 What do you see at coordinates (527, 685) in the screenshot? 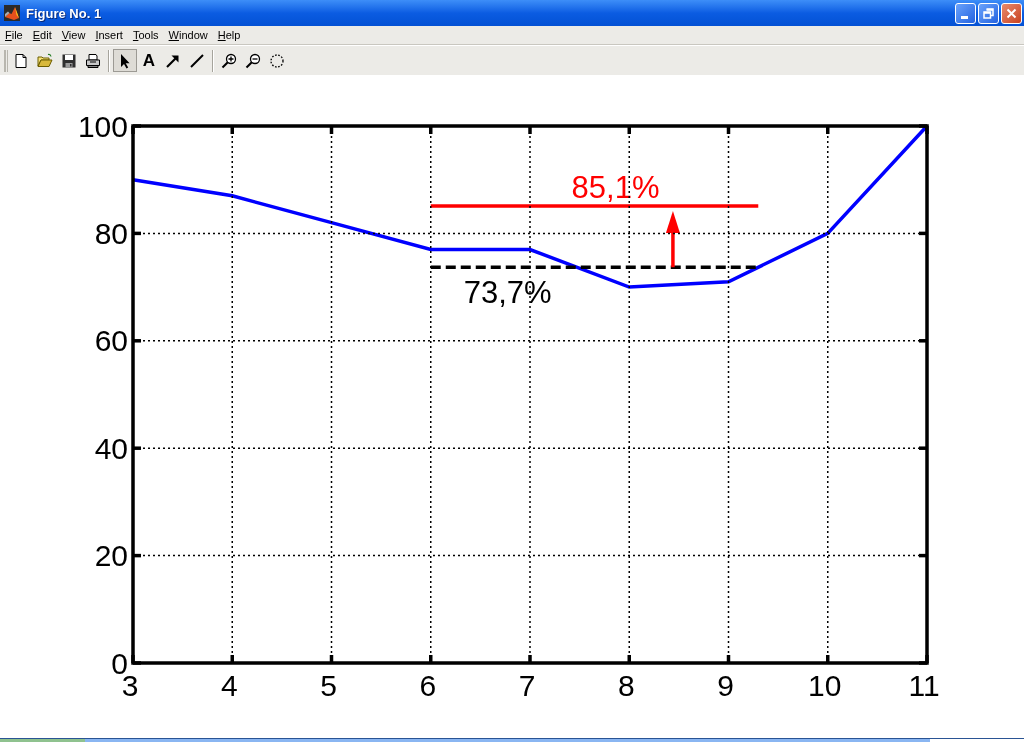
I see `x-tick-label: 7` at bounding box center [527, 685].